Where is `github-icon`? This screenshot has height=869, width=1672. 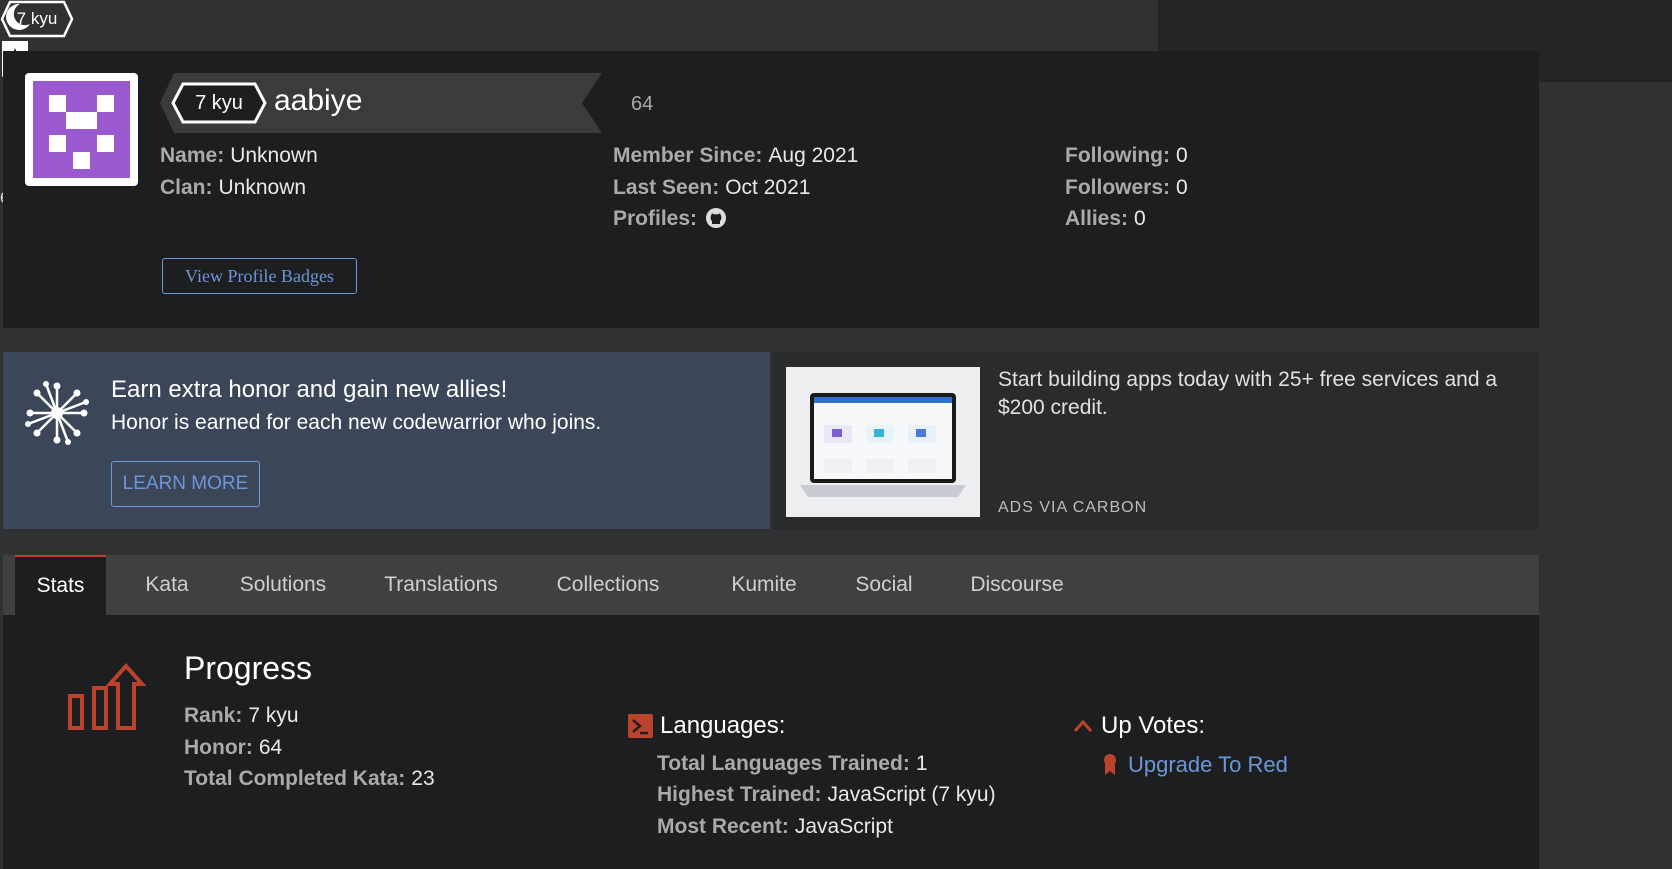
github-icon is located at coordinates (716, 221).